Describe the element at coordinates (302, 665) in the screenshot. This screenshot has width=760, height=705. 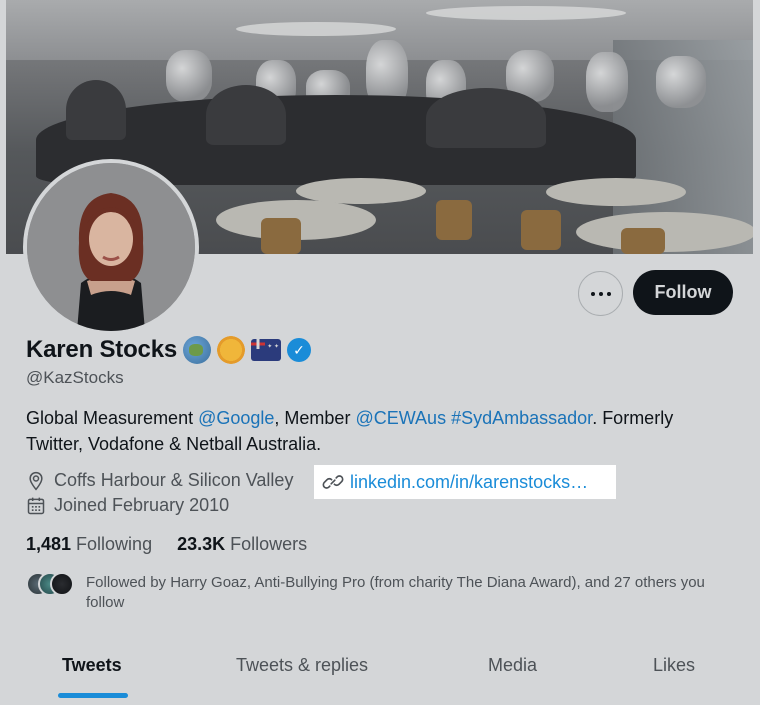
I see `tab-tweets-and-replies: Tweets & replies` at that location.